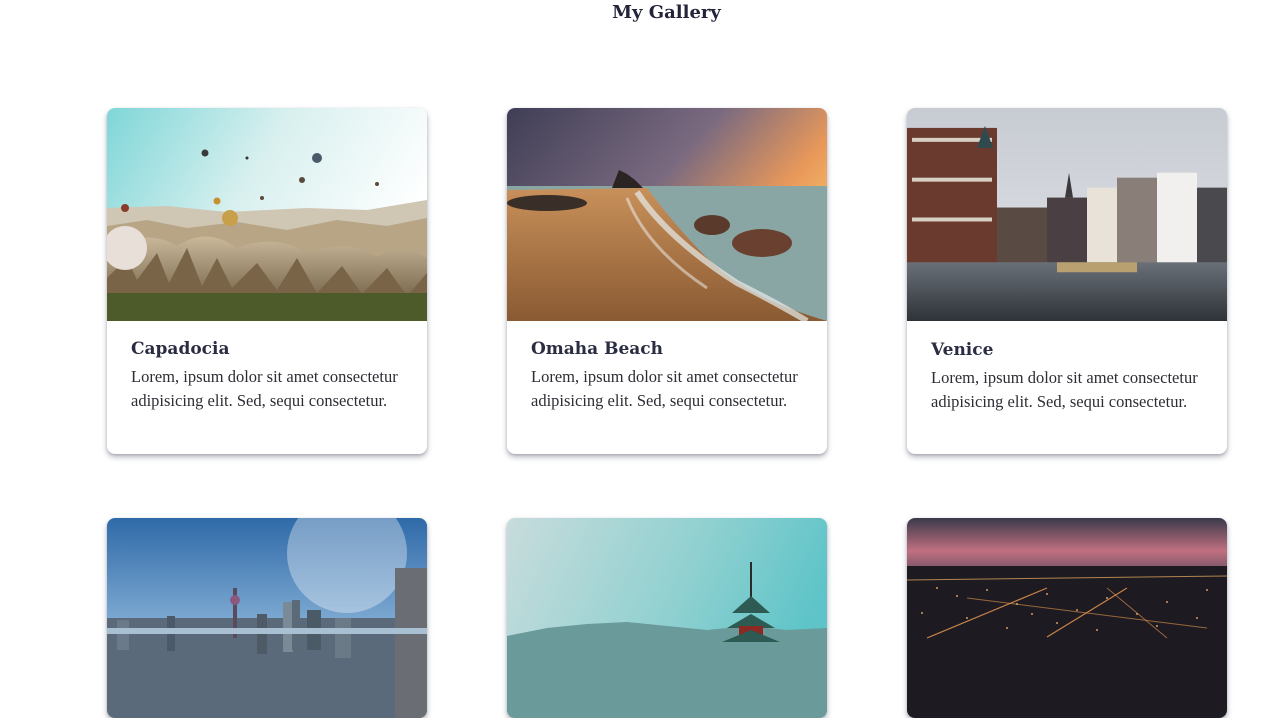  Describe the element at coordinates (667, 214) in the screenshot. I see `beach-sunset-photo` at that location.